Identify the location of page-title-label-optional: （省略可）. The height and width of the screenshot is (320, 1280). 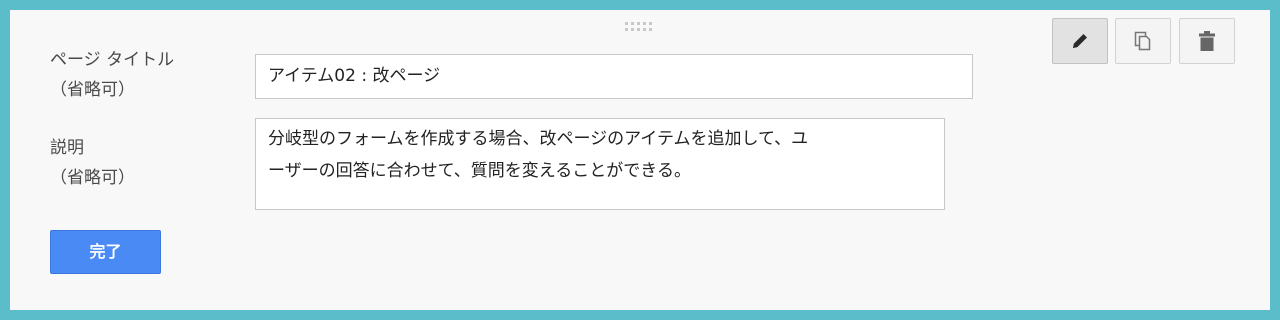
(92, 90).